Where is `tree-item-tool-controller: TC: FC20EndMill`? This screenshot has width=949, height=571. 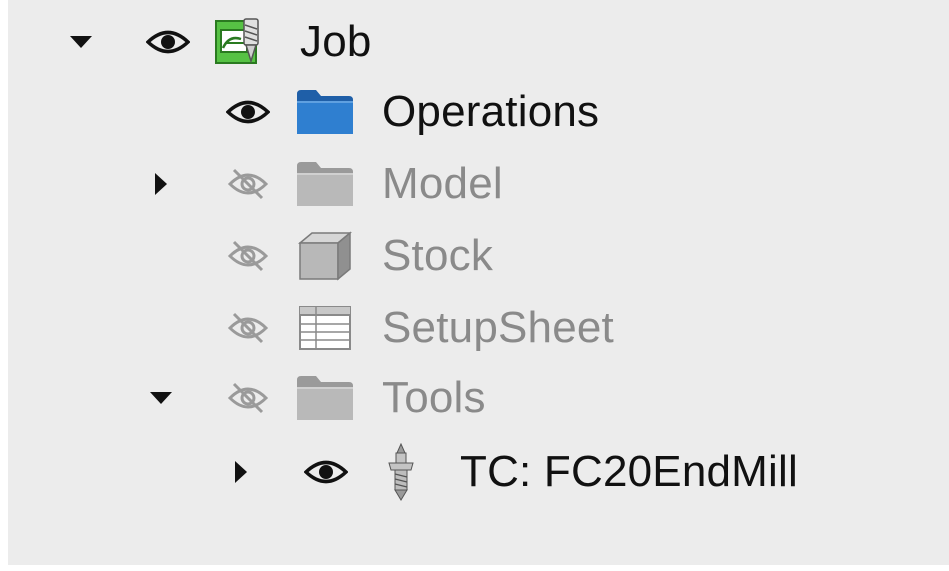
tree-item-tool-controller: TC: FC20EndMill is located at coordinates (478, 472).